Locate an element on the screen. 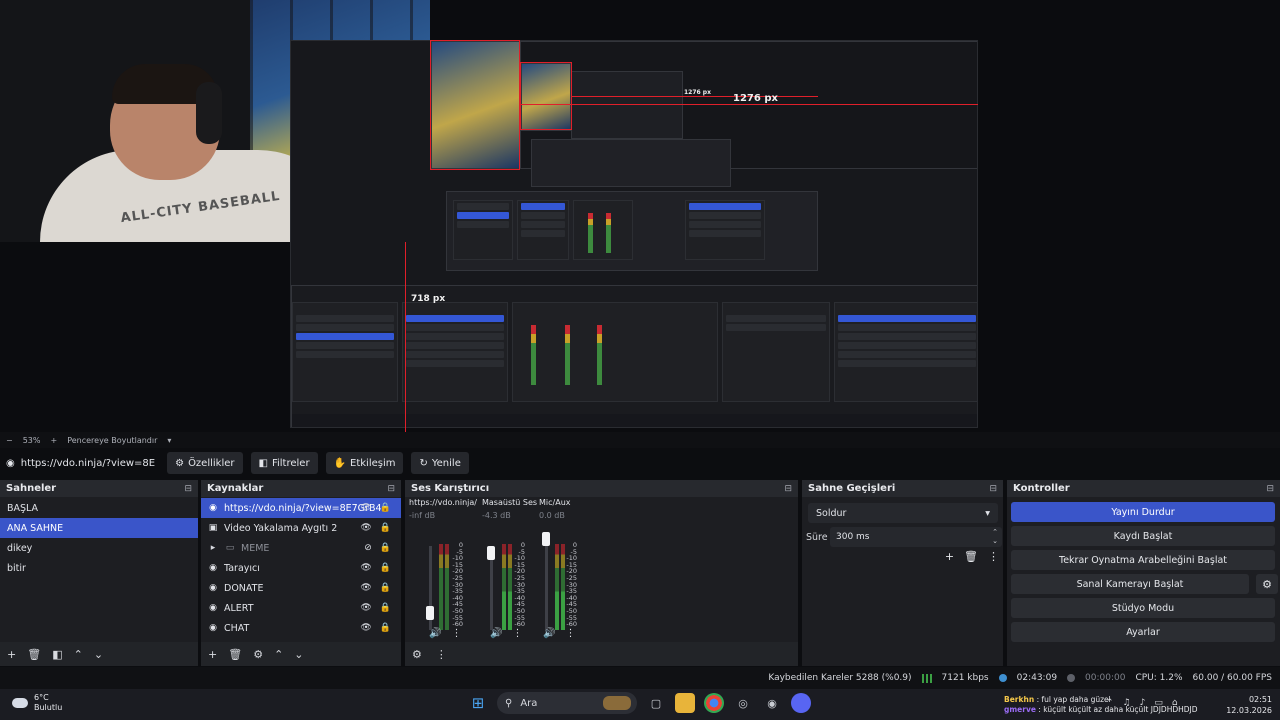 Image resolution: width=1280 pixels, height=720 pixels. properties-button: ⚙ Özellikler is located at coordinates (205, 463).